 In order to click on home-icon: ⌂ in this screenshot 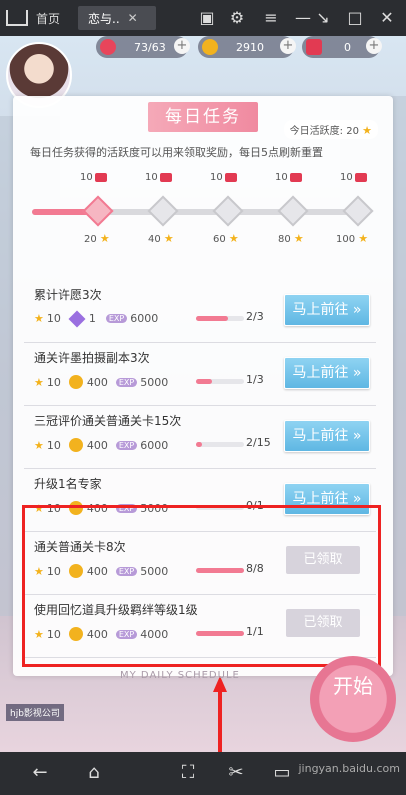, I will do `click(94, 773)`.